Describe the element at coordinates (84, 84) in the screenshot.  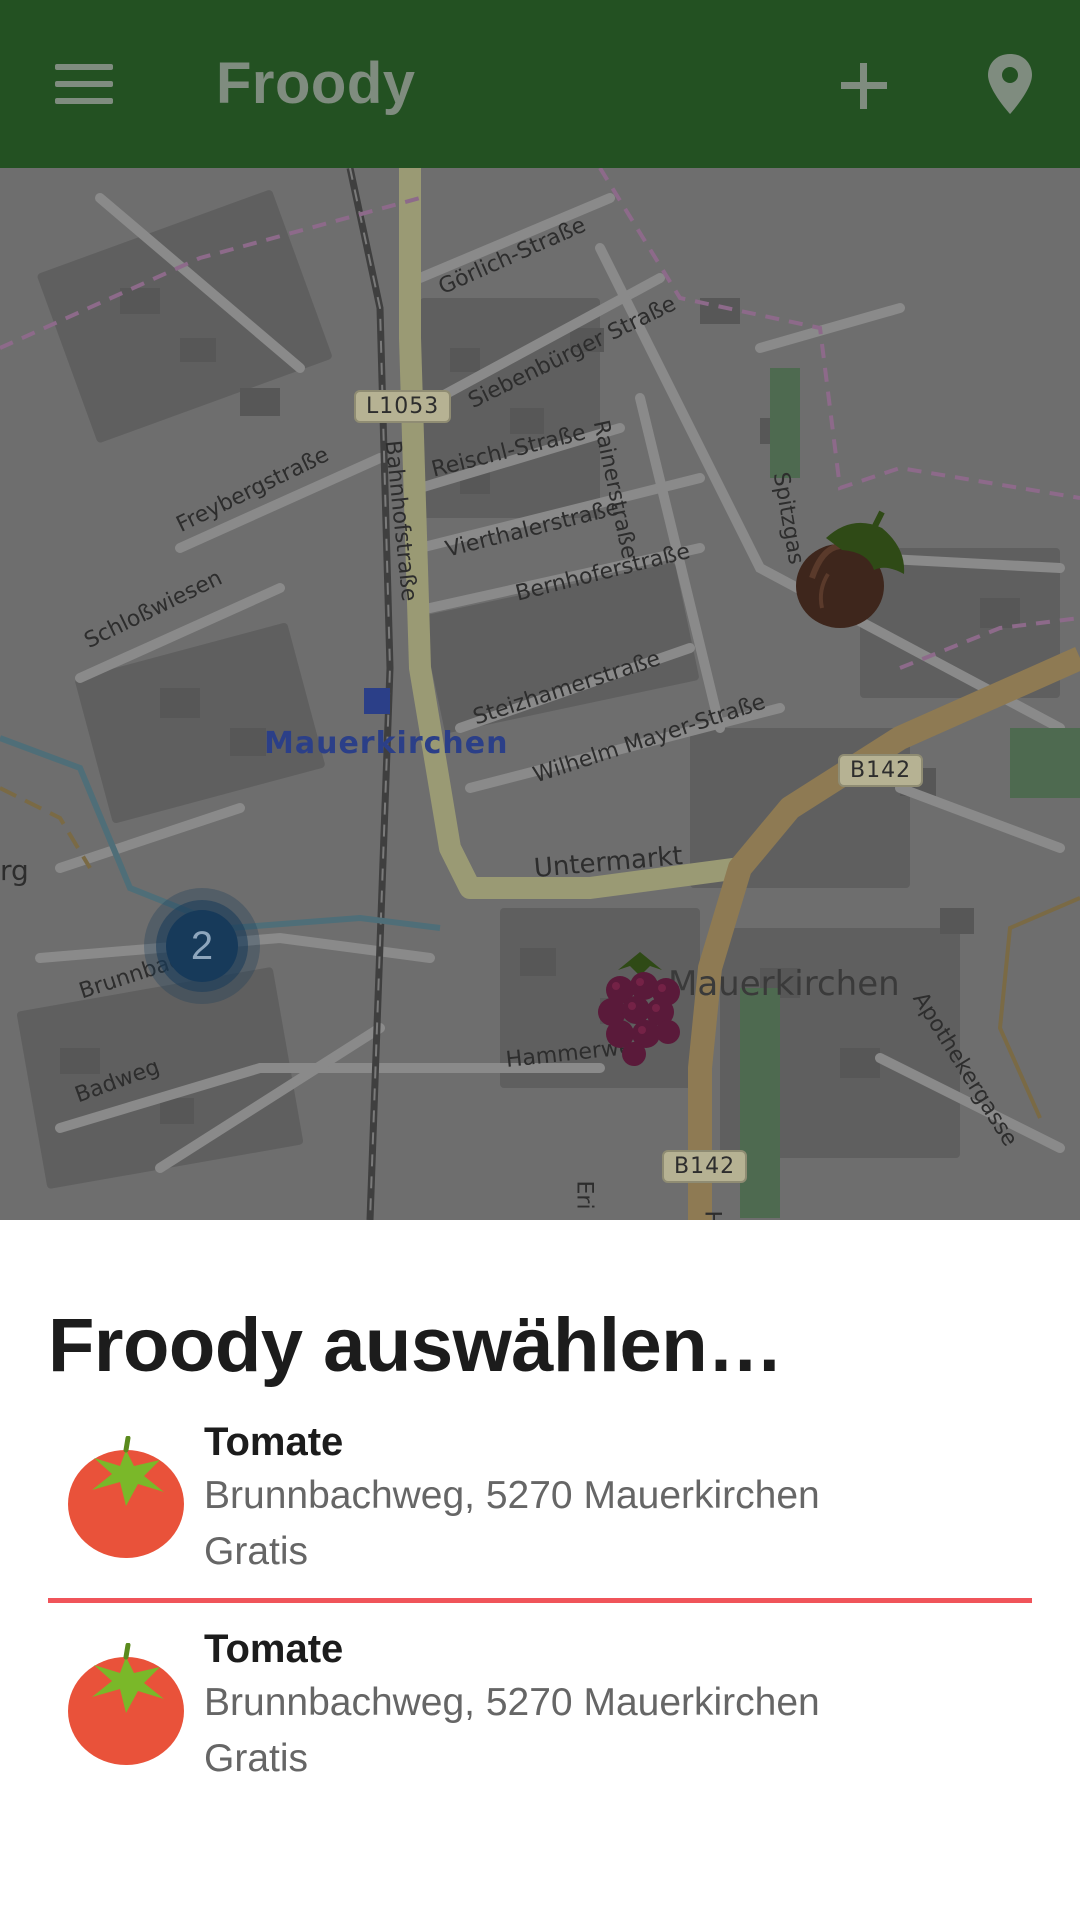
I see `hamburger-menu-icon` at that location.